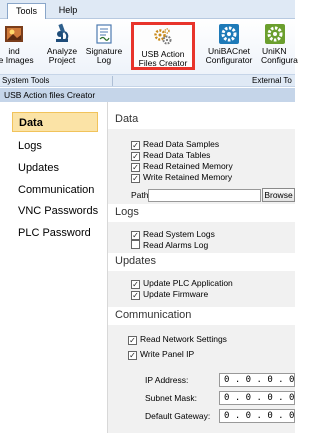  What do you see at coordinates (104, 34) in the screenshot?
I see `document-icon` at bounding box center [104, 34].